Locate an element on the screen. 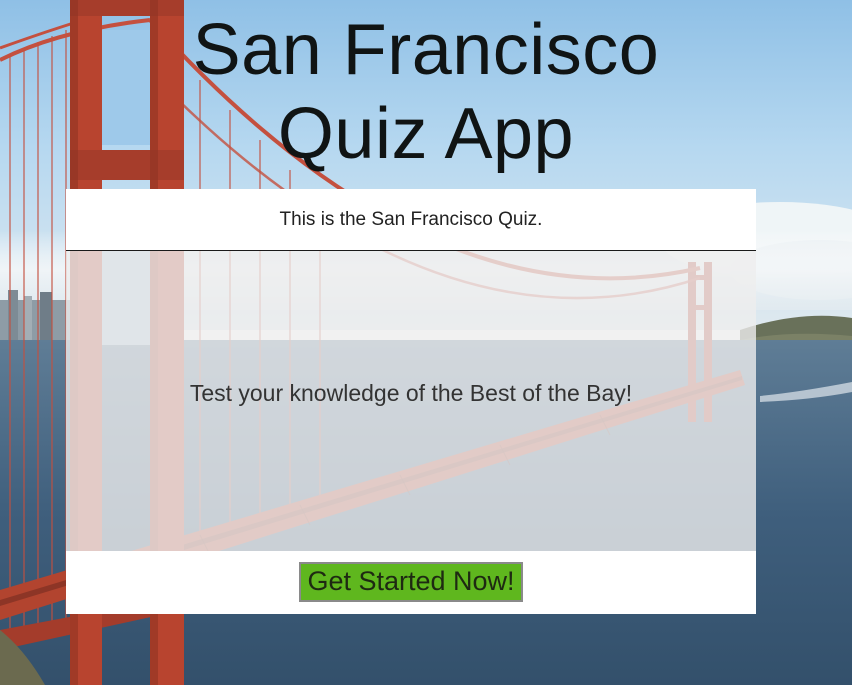  quiz-intro-text: This is the San Francisco Quiz. is located at coordinates (411, 219).